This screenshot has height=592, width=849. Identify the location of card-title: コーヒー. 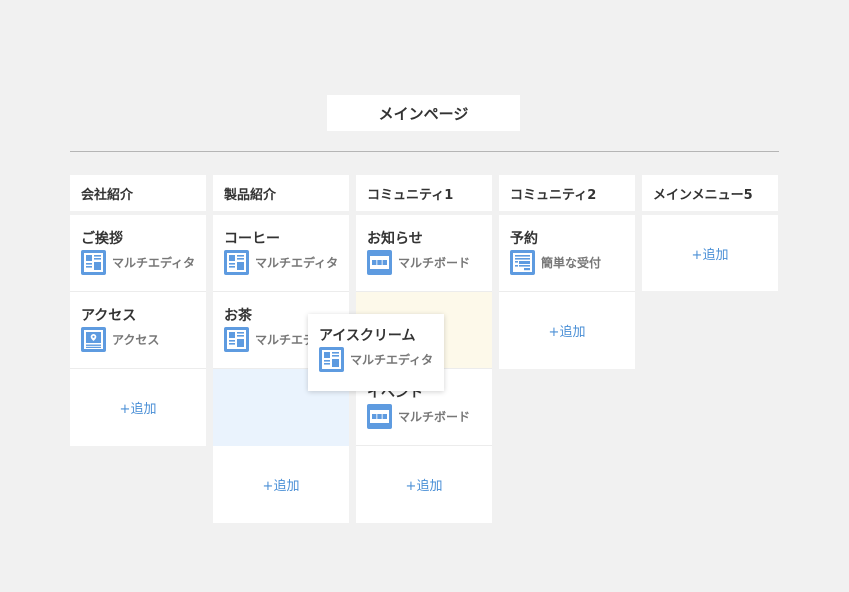
(252, 239).